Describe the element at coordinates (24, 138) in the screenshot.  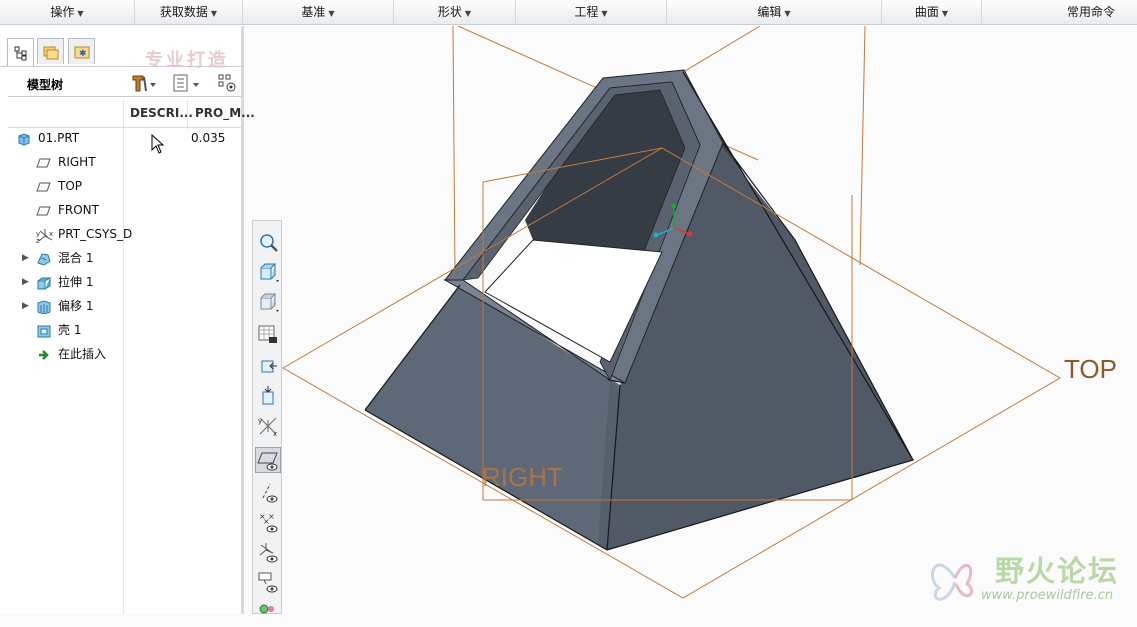
I see `part-icon` at that location.